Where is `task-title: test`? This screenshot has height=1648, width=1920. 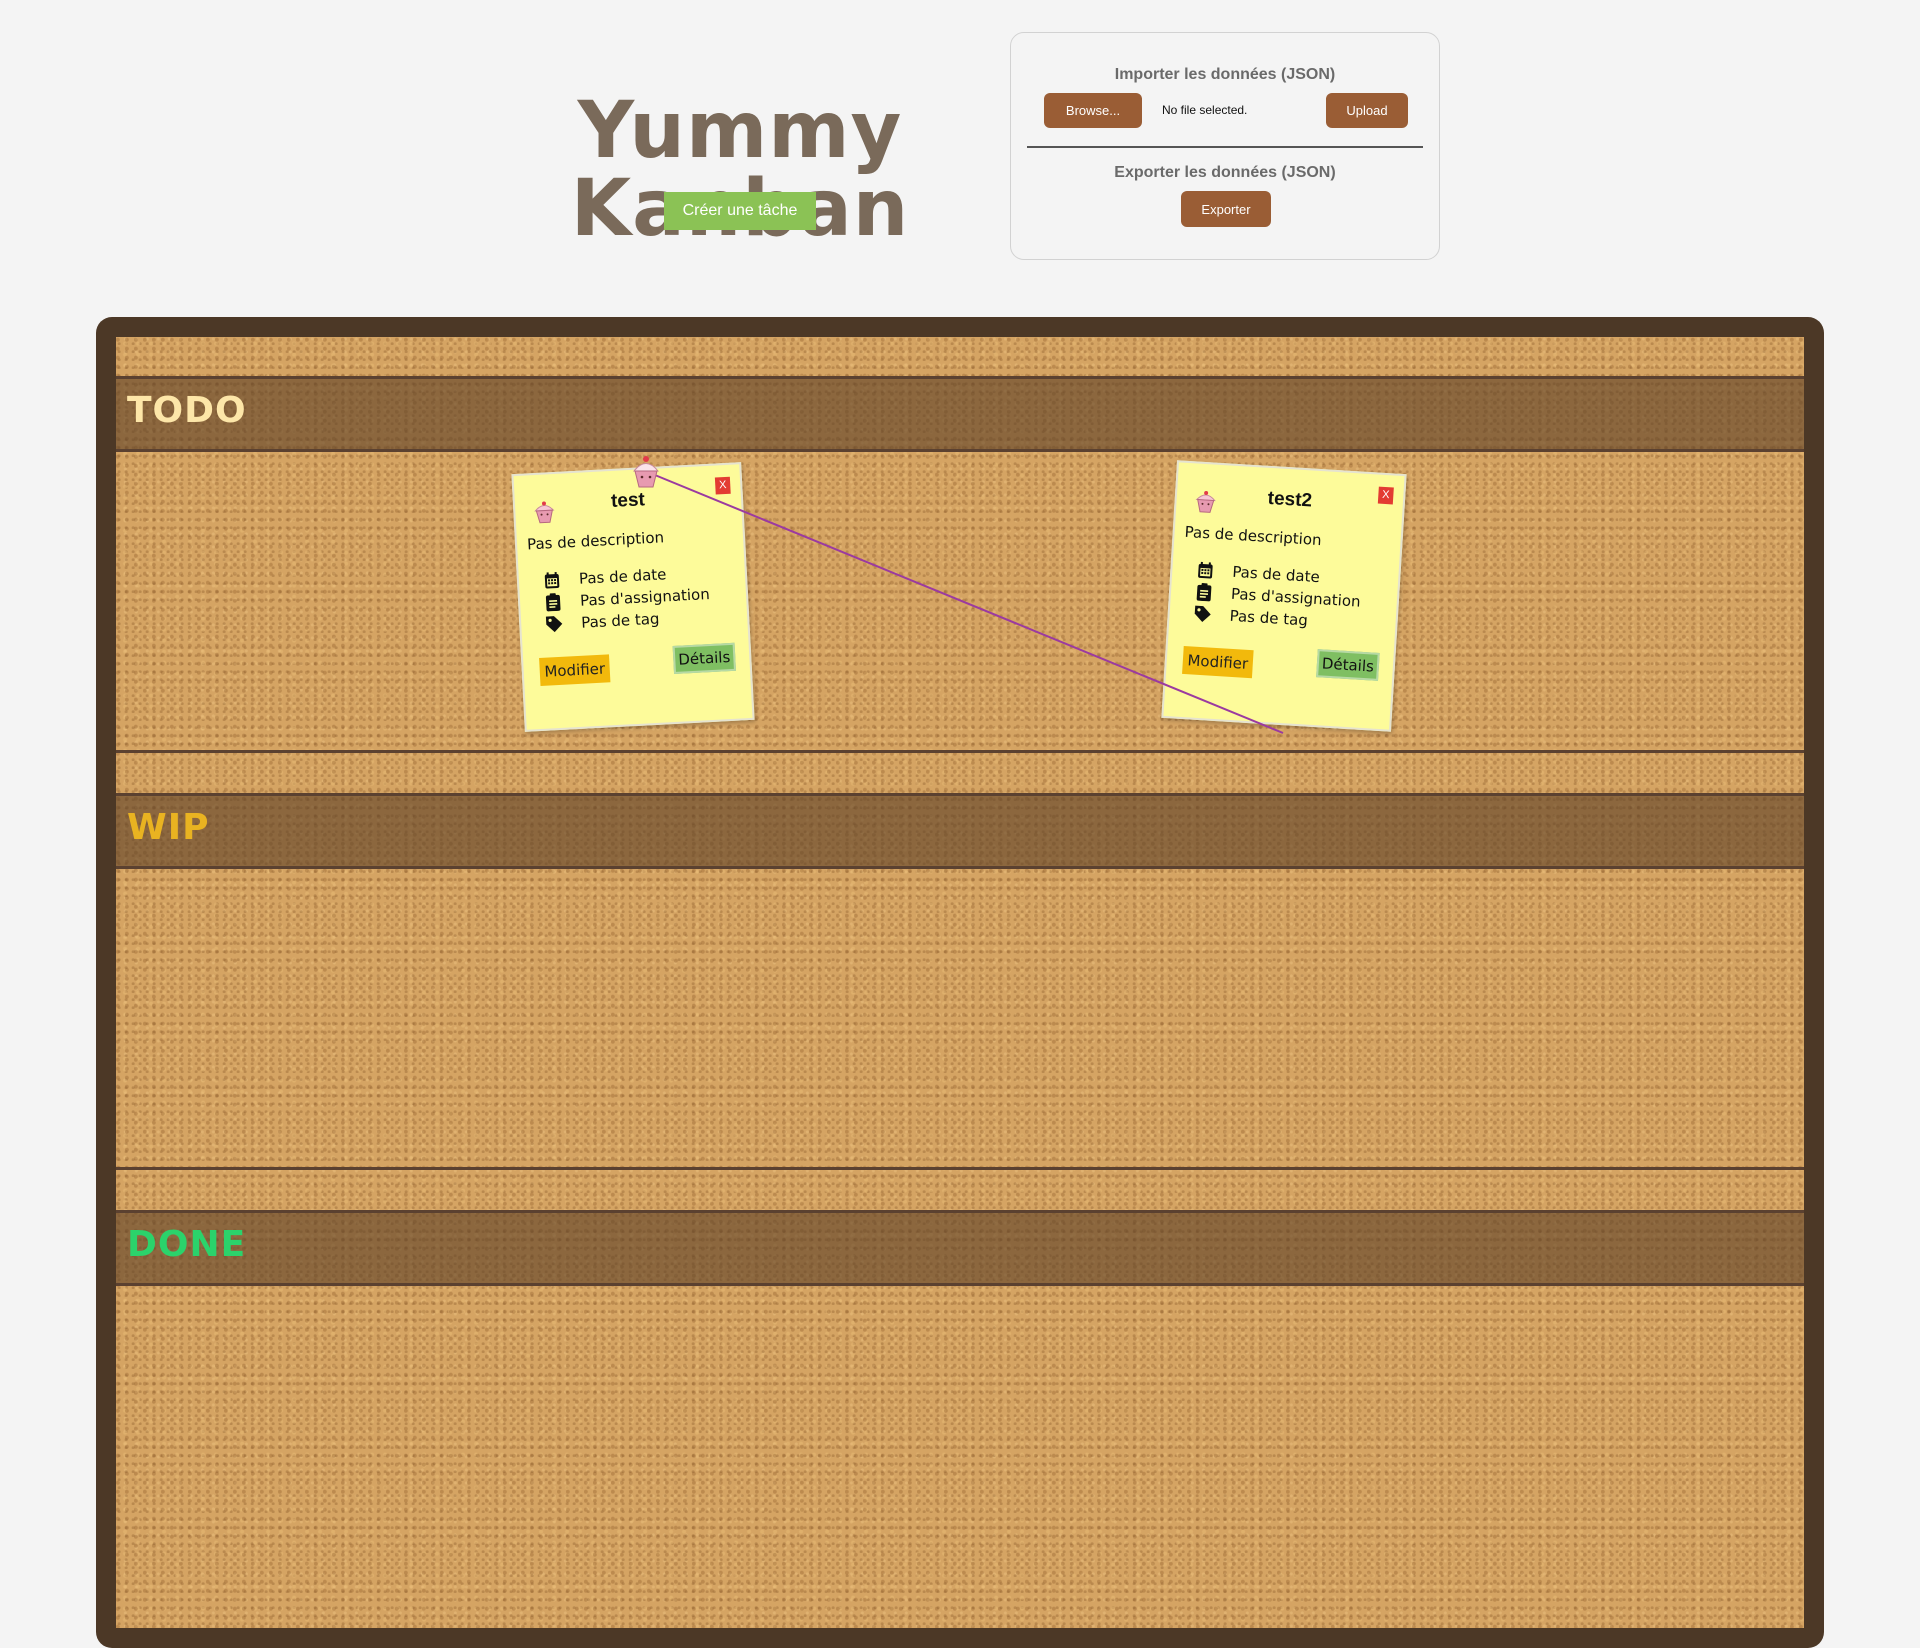
task-title: test is located at coordinates (628, 501).